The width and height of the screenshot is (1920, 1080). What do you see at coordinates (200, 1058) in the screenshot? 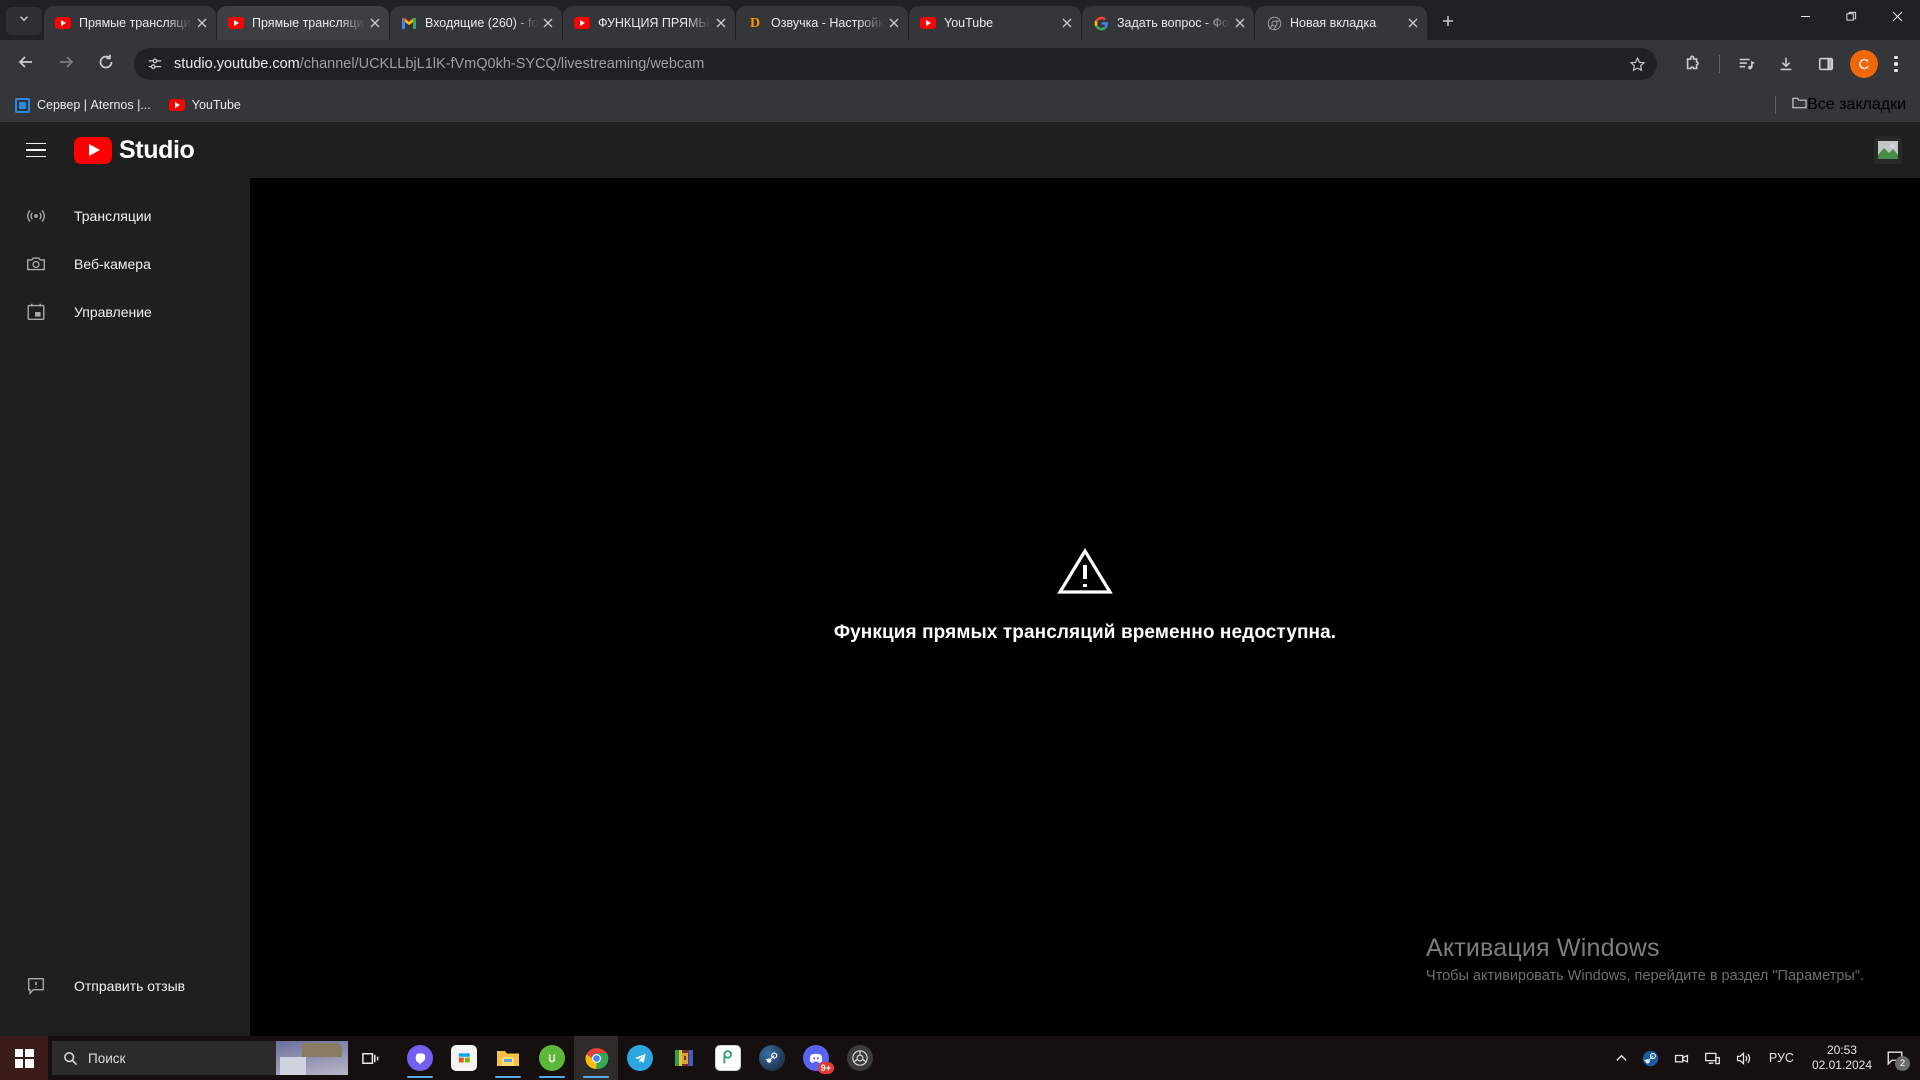
I see `search-input: Поиск` at bounding box center [200, 1058].